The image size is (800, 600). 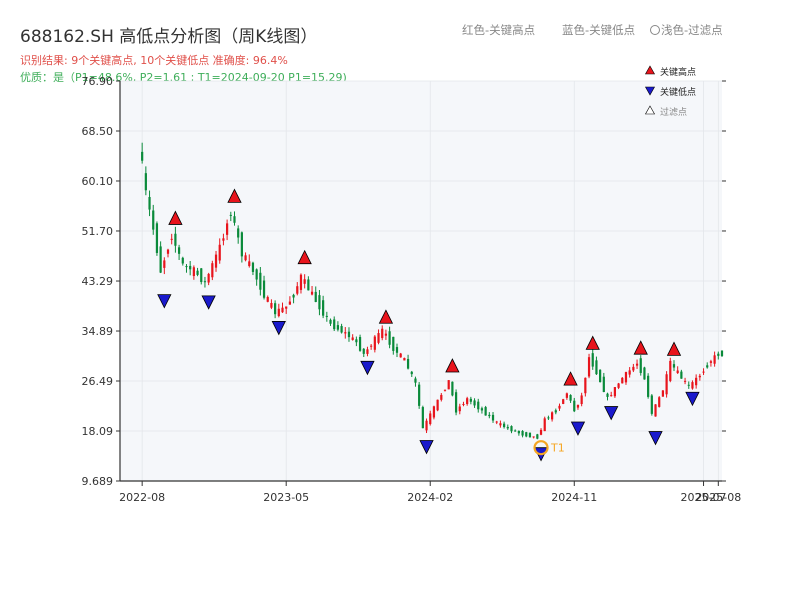 What do you see at coordinates (557, 448) in the screenshot?
I see `t1-label: T1` at bounding box center [557, 448].